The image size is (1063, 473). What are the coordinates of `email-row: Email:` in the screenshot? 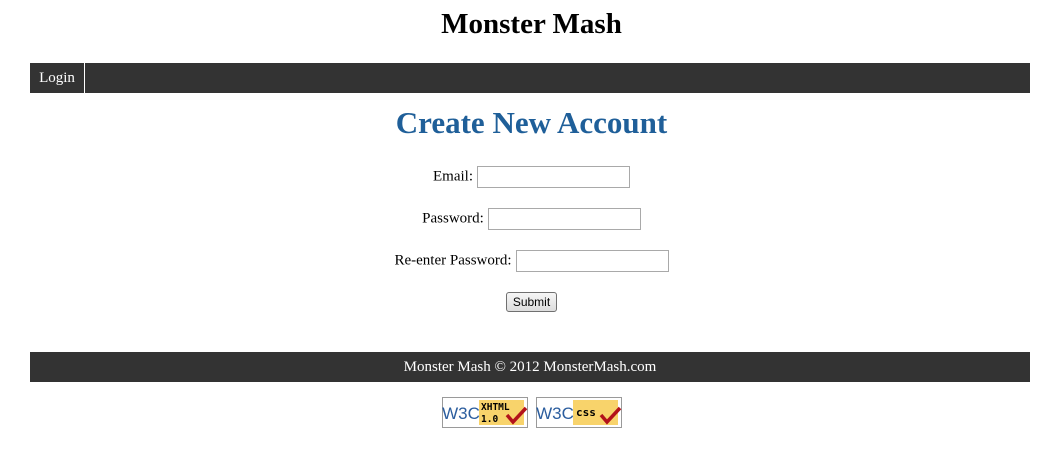 It's located at (531, 176).